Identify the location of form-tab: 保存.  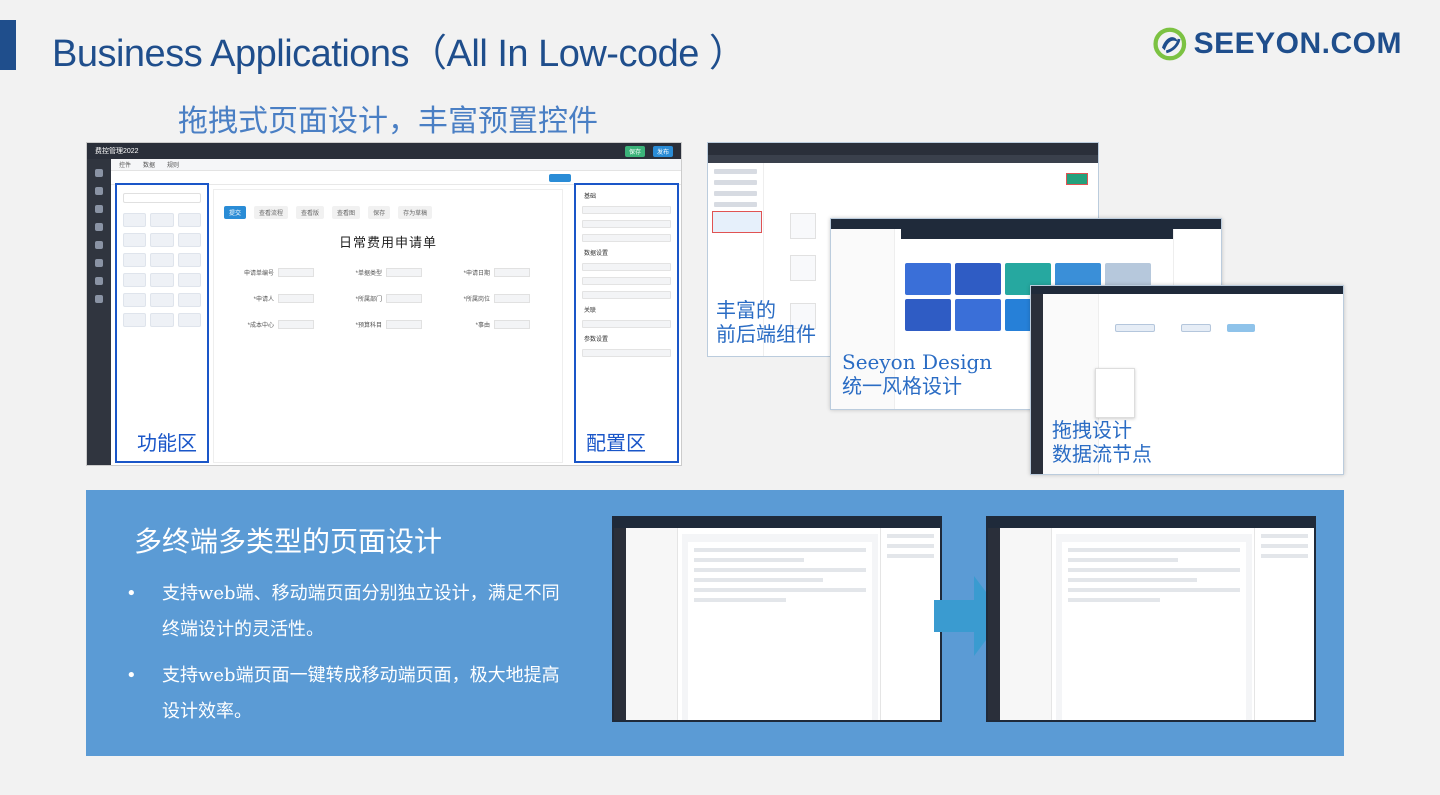
(379, 212).